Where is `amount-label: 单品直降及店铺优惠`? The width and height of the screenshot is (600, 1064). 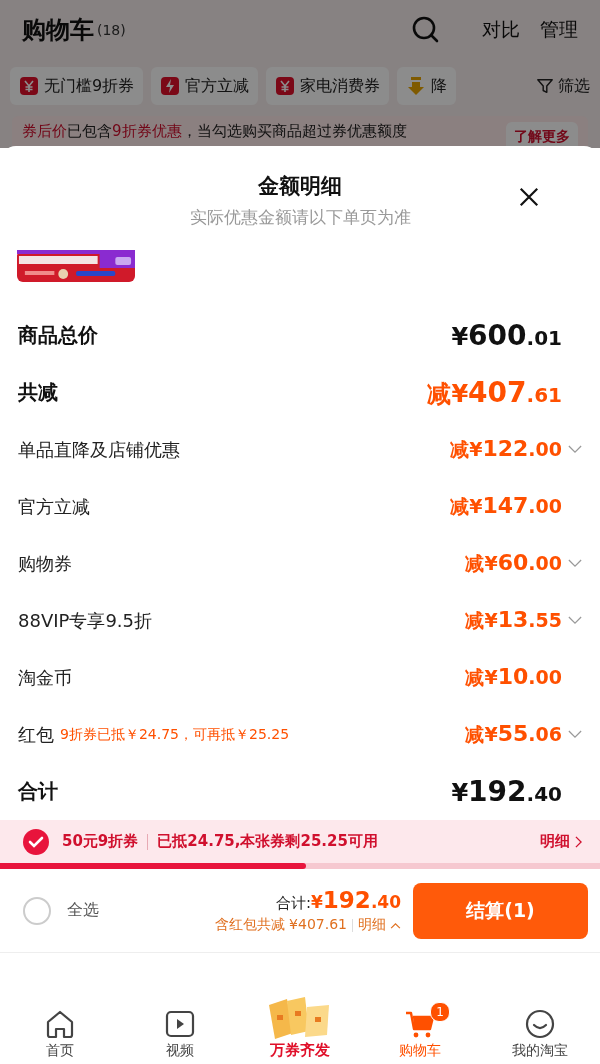
amount-label: 单品直降及店铺优惠 is located at coordinates (99, 449).